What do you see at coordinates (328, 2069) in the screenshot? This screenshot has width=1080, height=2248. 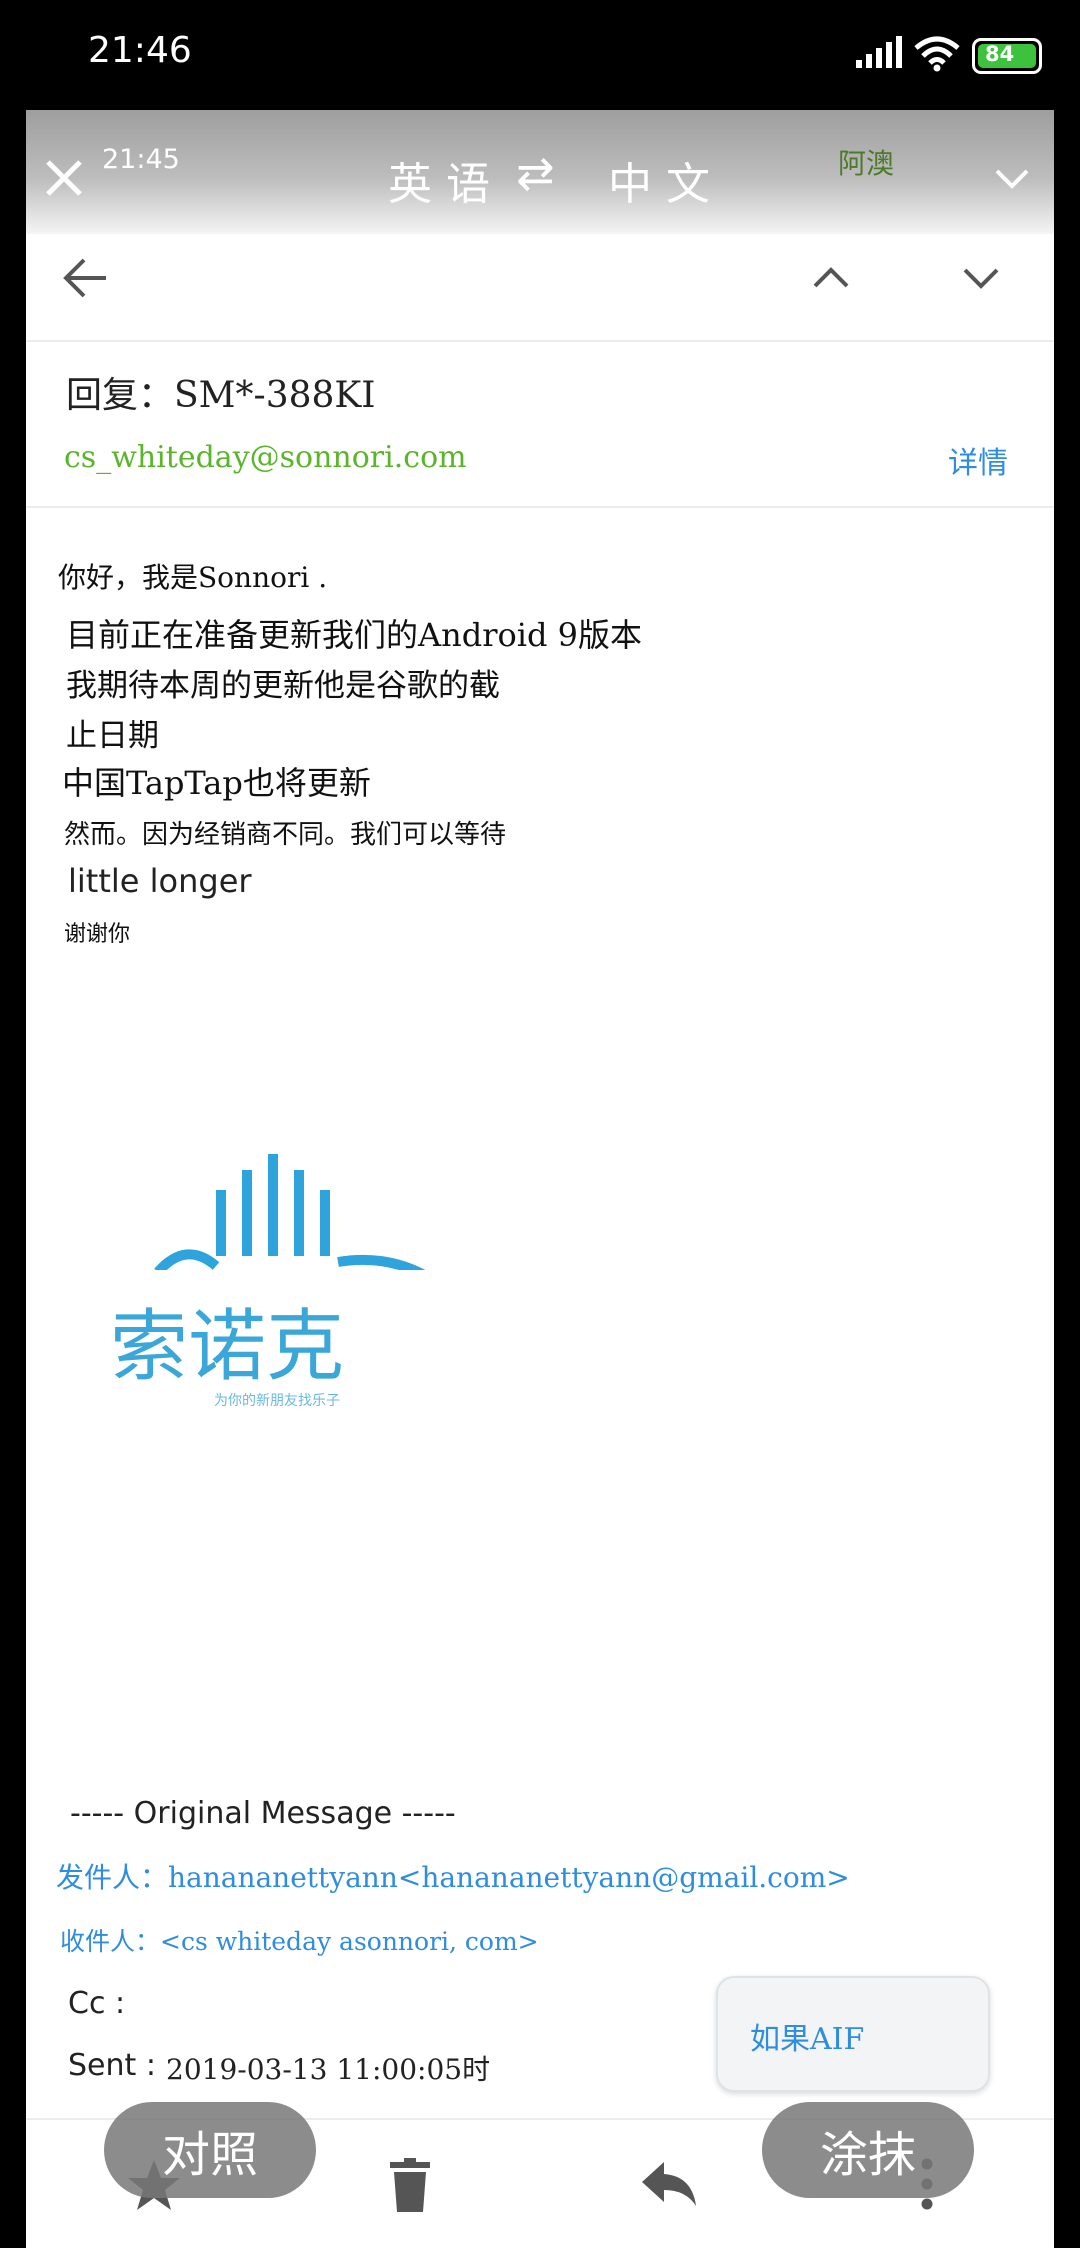 I see `sent-value: 2019-03-13 11:00:05时` at bounding box center [328, 2069].